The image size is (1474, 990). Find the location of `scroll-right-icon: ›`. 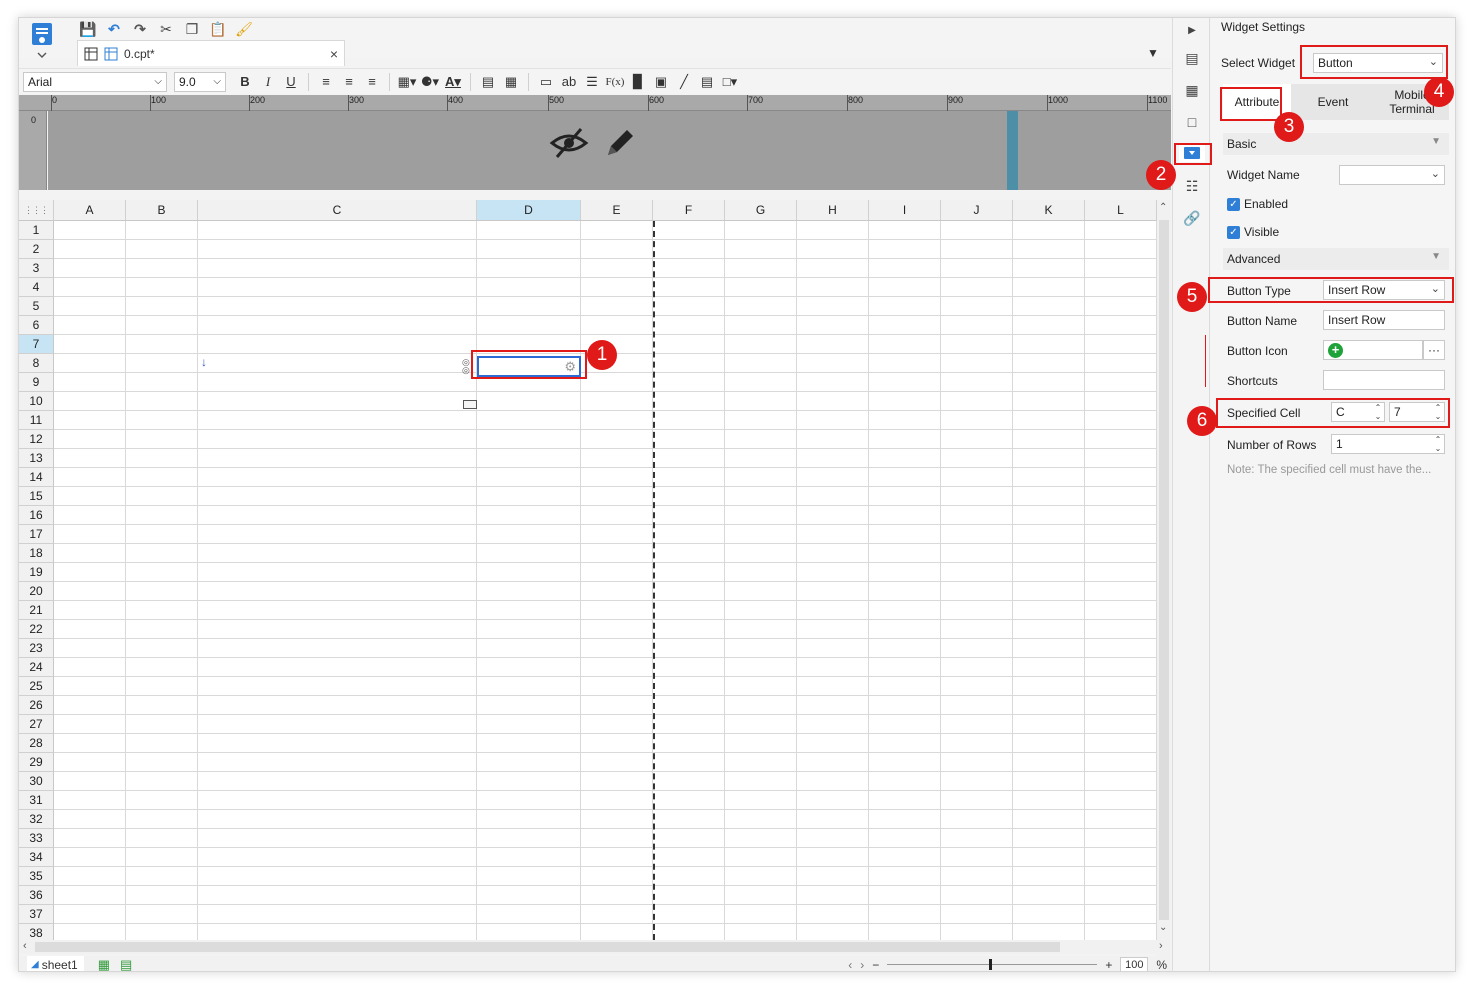

scroll-right-icon: › is located at coordinates (1161, 946).